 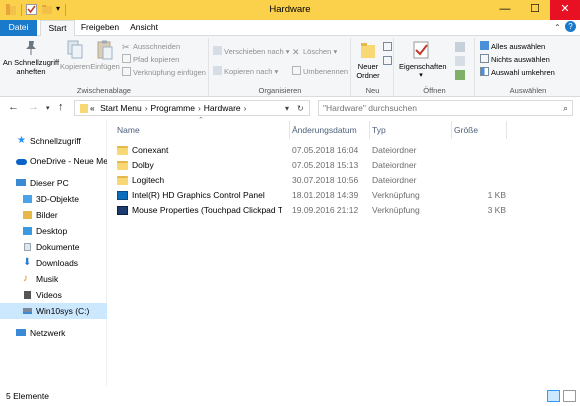 I want to click on tab-start: Start, so click(x=57, y=28).